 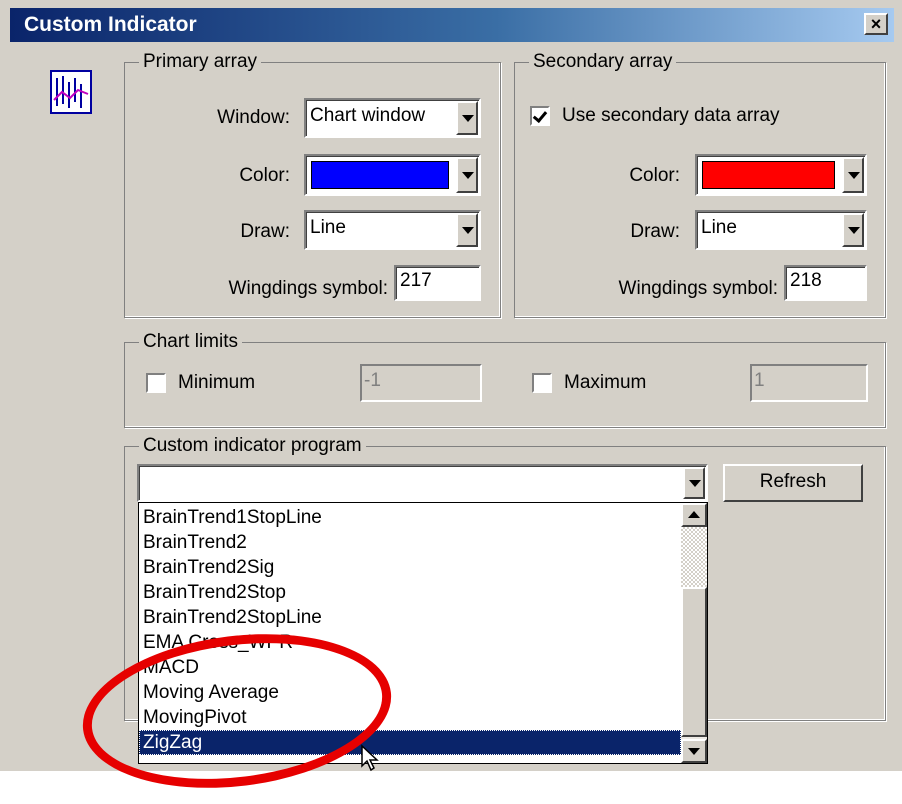 I want to click on scroll-up-icon, so click(x=694, y=515).